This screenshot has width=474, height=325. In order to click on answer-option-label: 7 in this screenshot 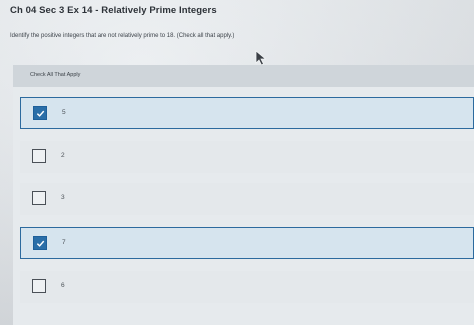, I will do `click(64, 242)`.